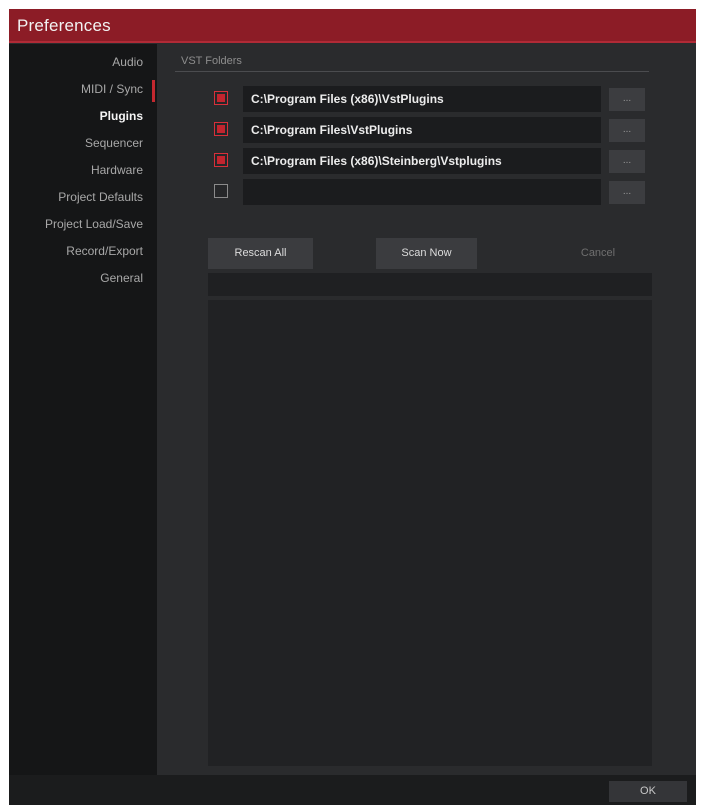  I want to click on sidebar-item-project-load-save: Project Load/Save, so click(76, 224).